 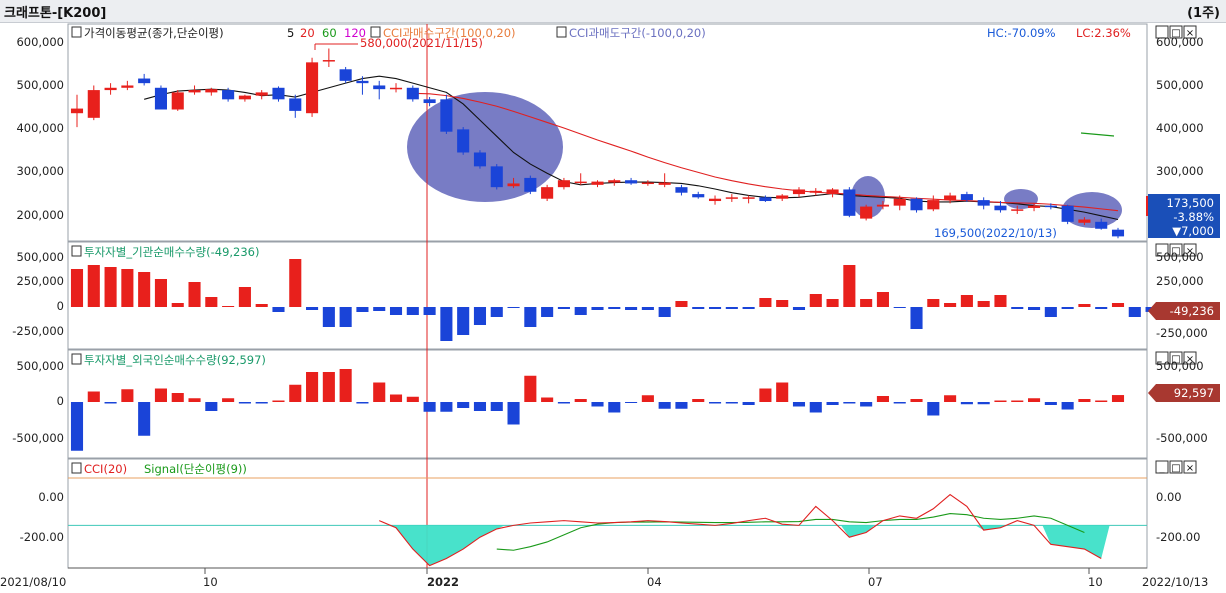 What do you see at coordinates (105, 469) in the screenshot?
I see `cci-legend-label: CCI(20)` at bounding box center [105, 469].